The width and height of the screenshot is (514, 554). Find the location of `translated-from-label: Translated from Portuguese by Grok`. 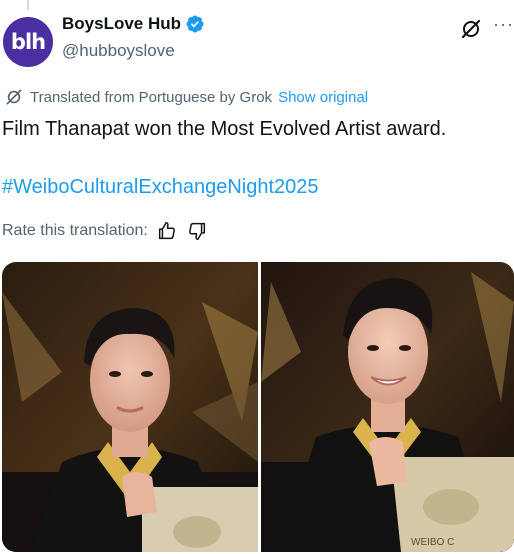

translated-from-label: Translated from Portuguese by Grok is located at coordinates (151, 97).